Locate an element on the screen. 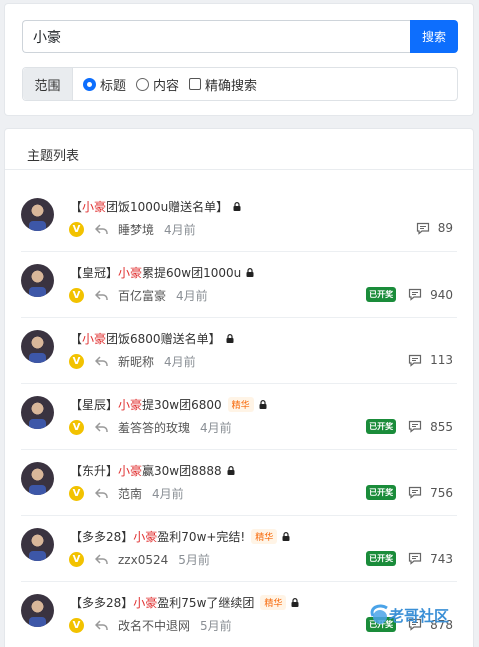  topic-title: 【多多28】 小豪 盈利70w+完结! 精华 is located at coordinates (180, 536).